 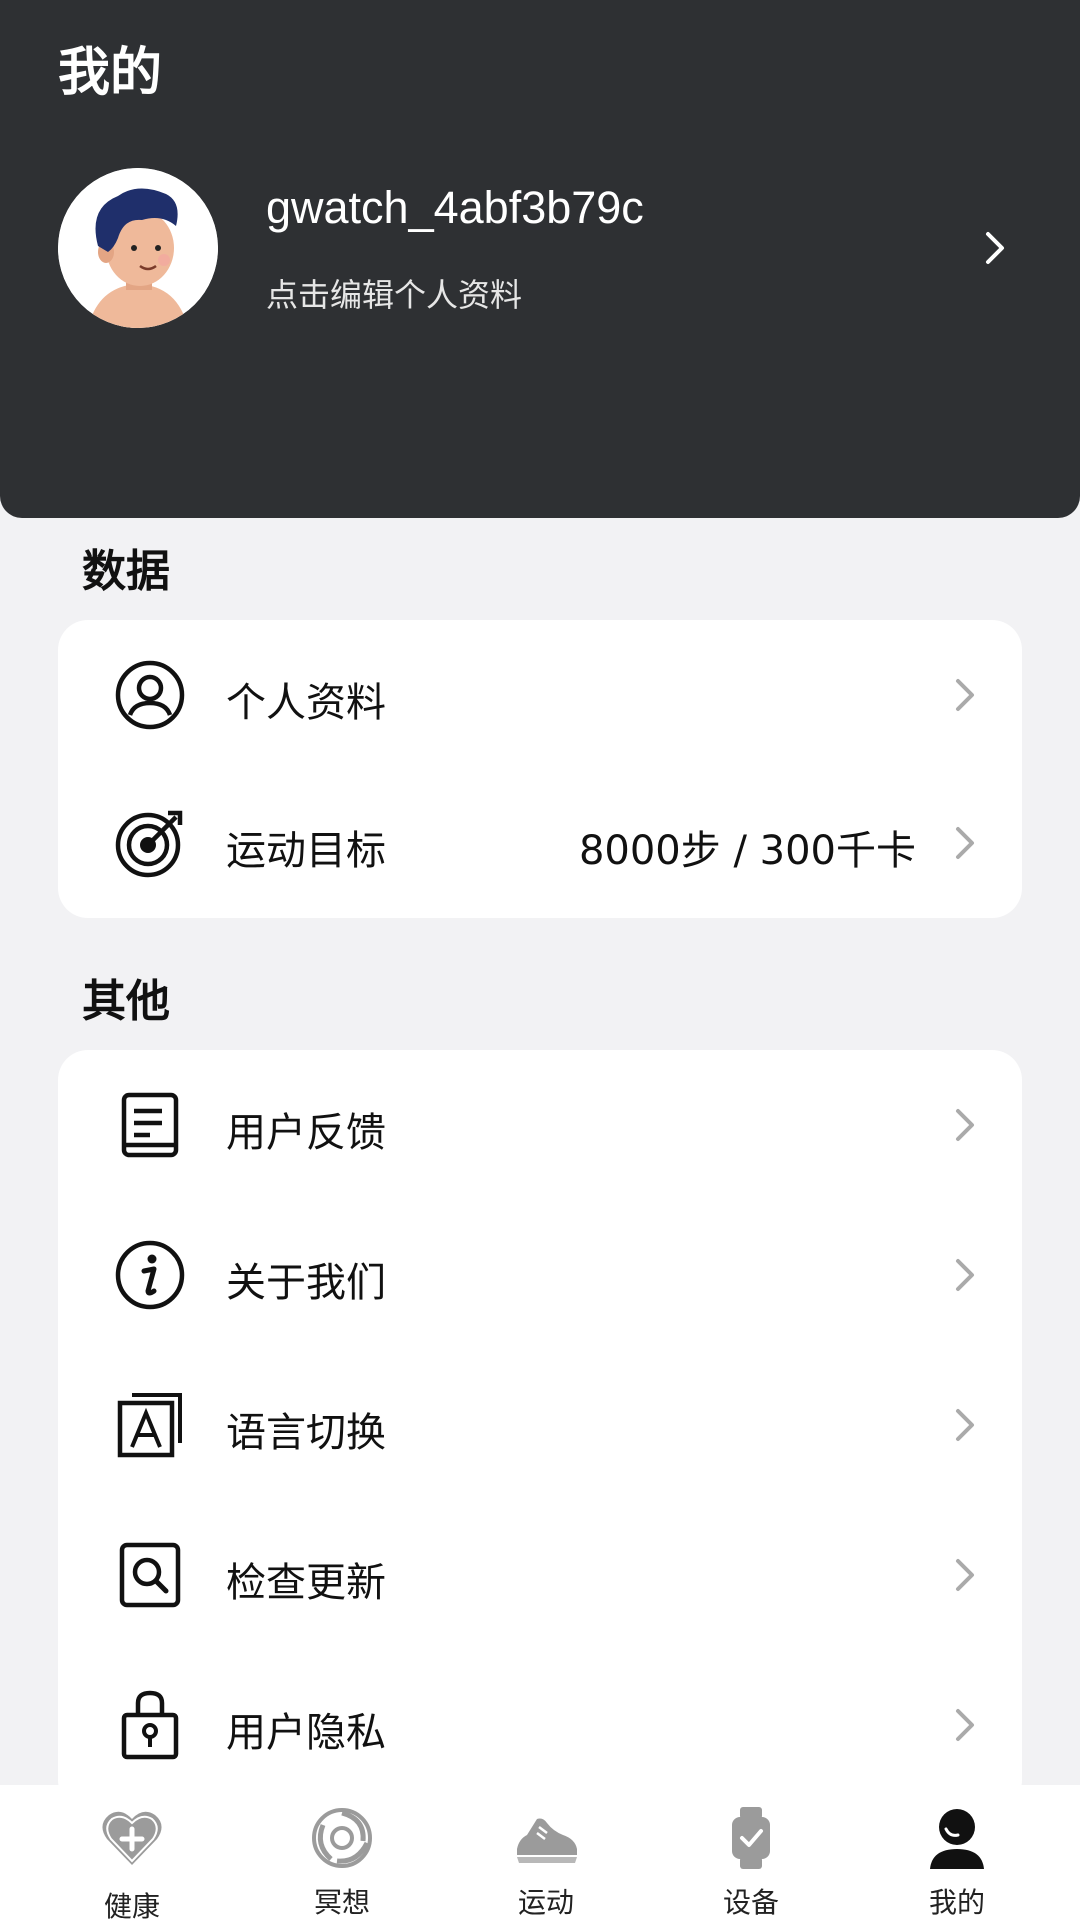 What do you see at coordinates (138, 248) in the screenshot?
I see `avatar` at bounding box center [138, 248].